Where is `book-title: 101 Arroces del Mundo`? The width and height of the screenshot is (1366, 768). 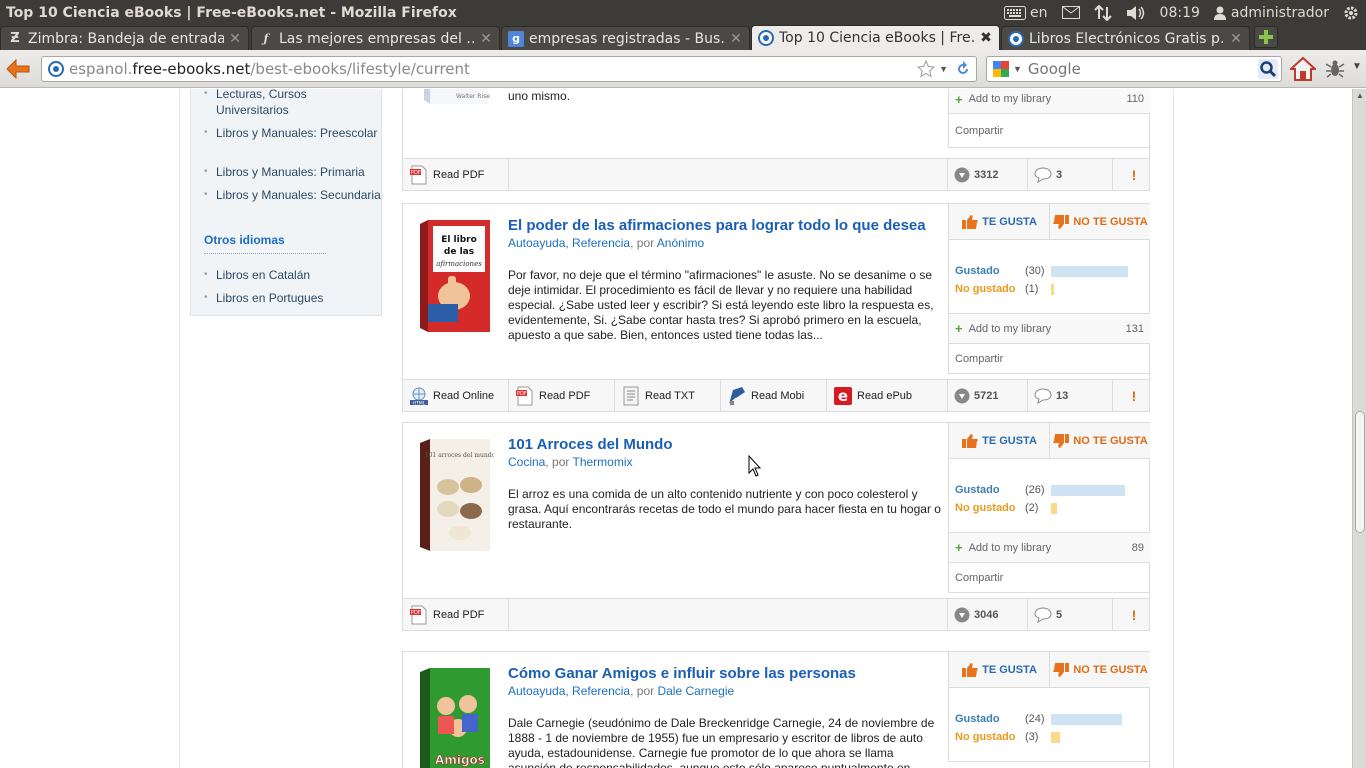
book-title: 101 Arroces del Mundo is located at coordinates (590, 444).